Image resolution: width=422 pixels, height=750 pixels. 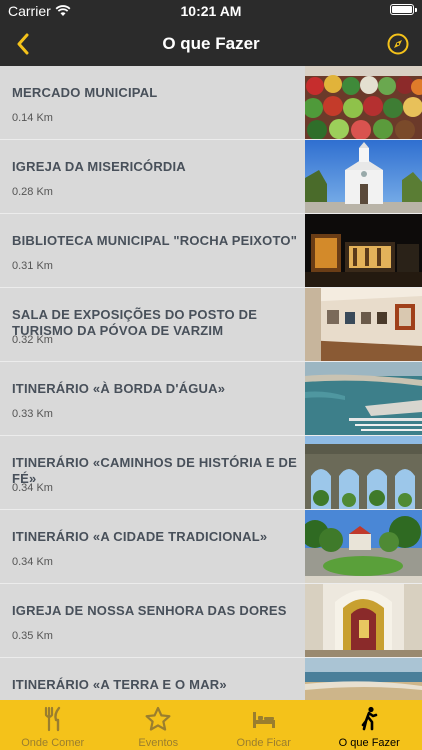 I want to click on list-item: ITINERÁRIO «A TERRA E O MAR», so click(x=211, y=679).